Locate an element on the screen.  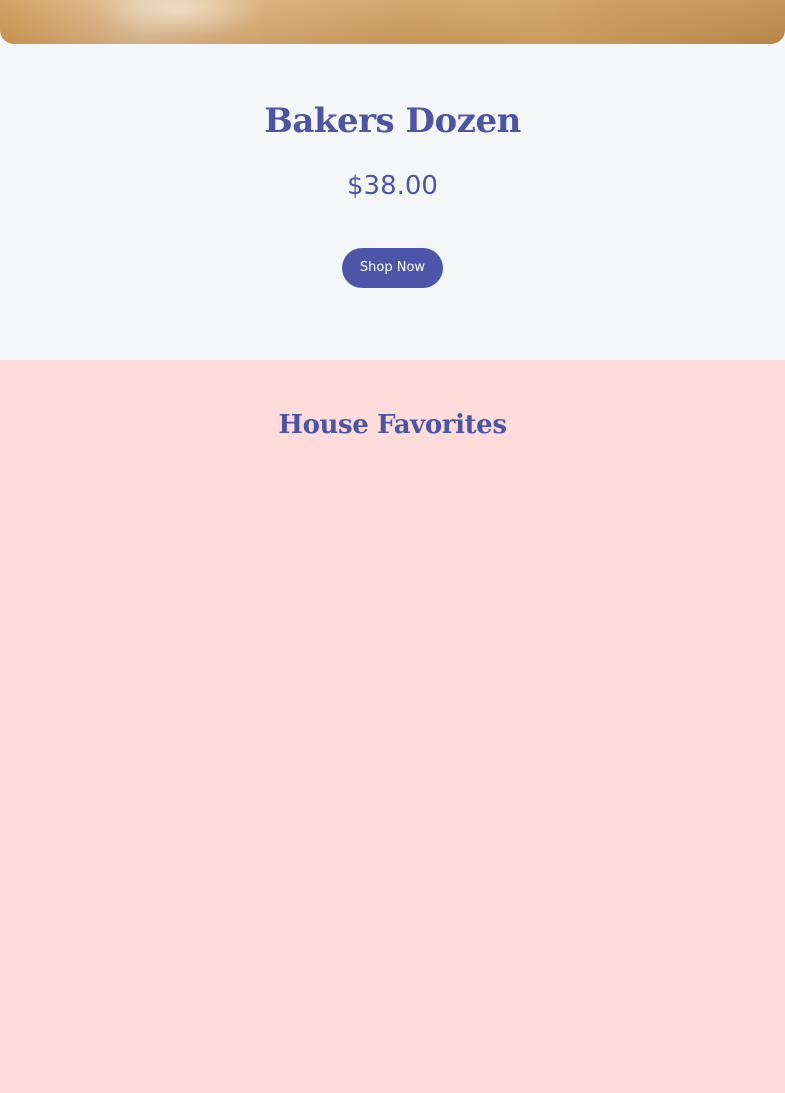
product-hero-image is located at coordinates (392, 22).